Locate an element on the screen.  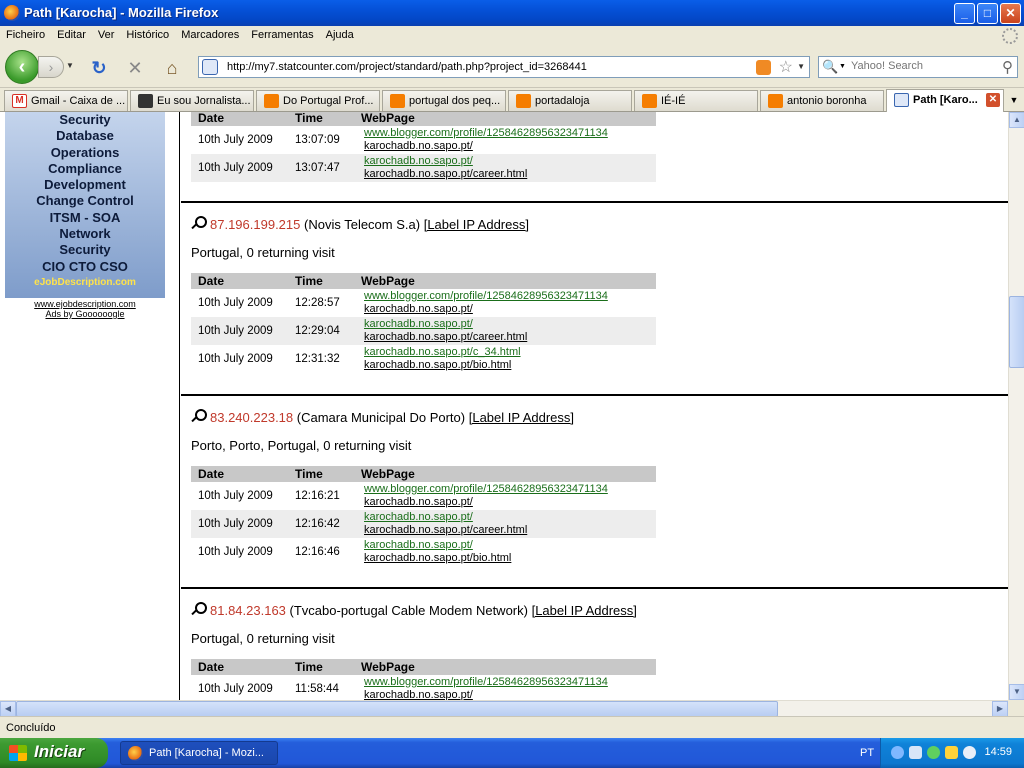
blogger-icon is located at coordinates (775, 101).